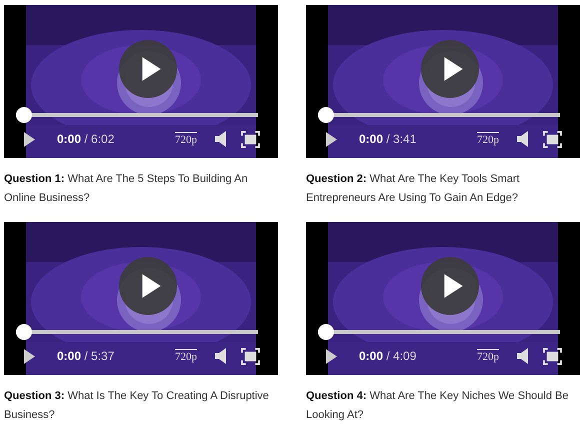 Image resolution: width=585 pixels, height=425 pixels. Describe the element at coordinates (387, 356) in the screenshot. I see `time-display: 0:00 / 4:09` at that location.